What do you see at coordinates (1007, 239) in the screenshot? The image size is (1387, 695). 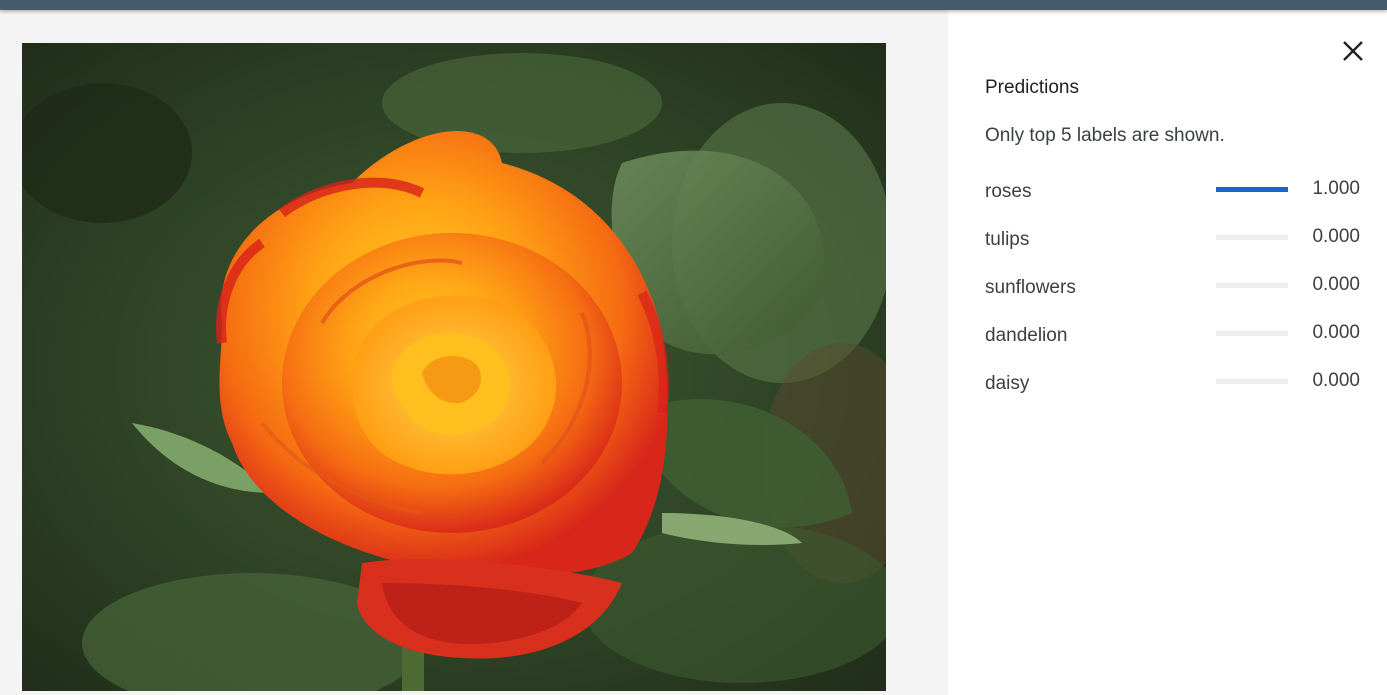 I see `prediction-label: tulips` at bounding box center [1007, 239].